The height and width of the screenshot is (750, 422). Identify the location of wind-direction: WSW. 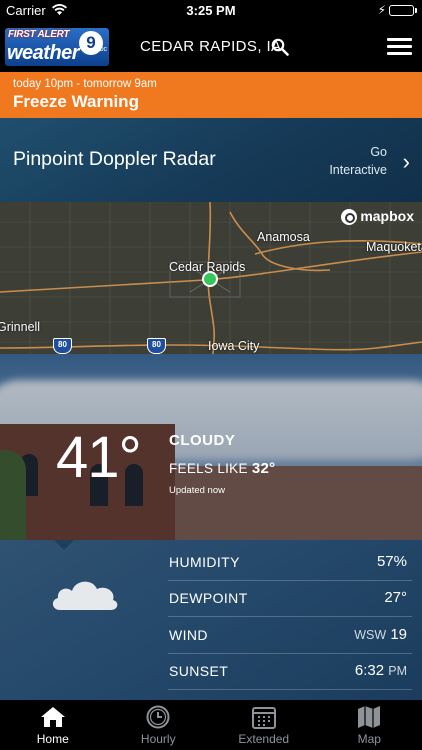
(370, 635).